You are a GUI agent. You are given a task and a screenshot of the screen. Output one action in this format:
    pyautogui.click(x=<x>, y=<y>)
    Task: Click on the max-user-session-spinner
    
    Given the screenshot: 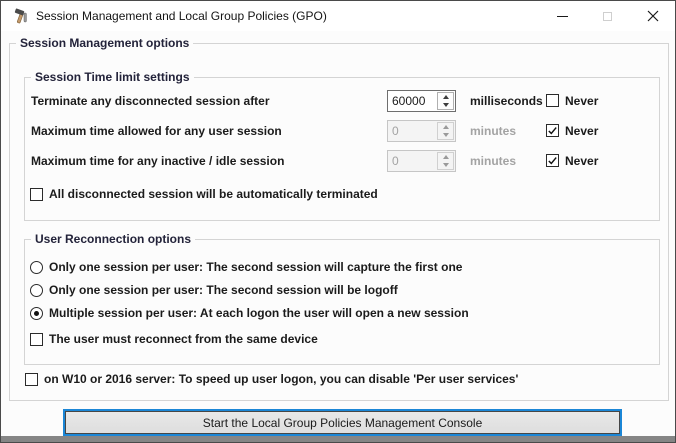 What is the action you would take?
    pyautogui.click(x=421, y=131)
    